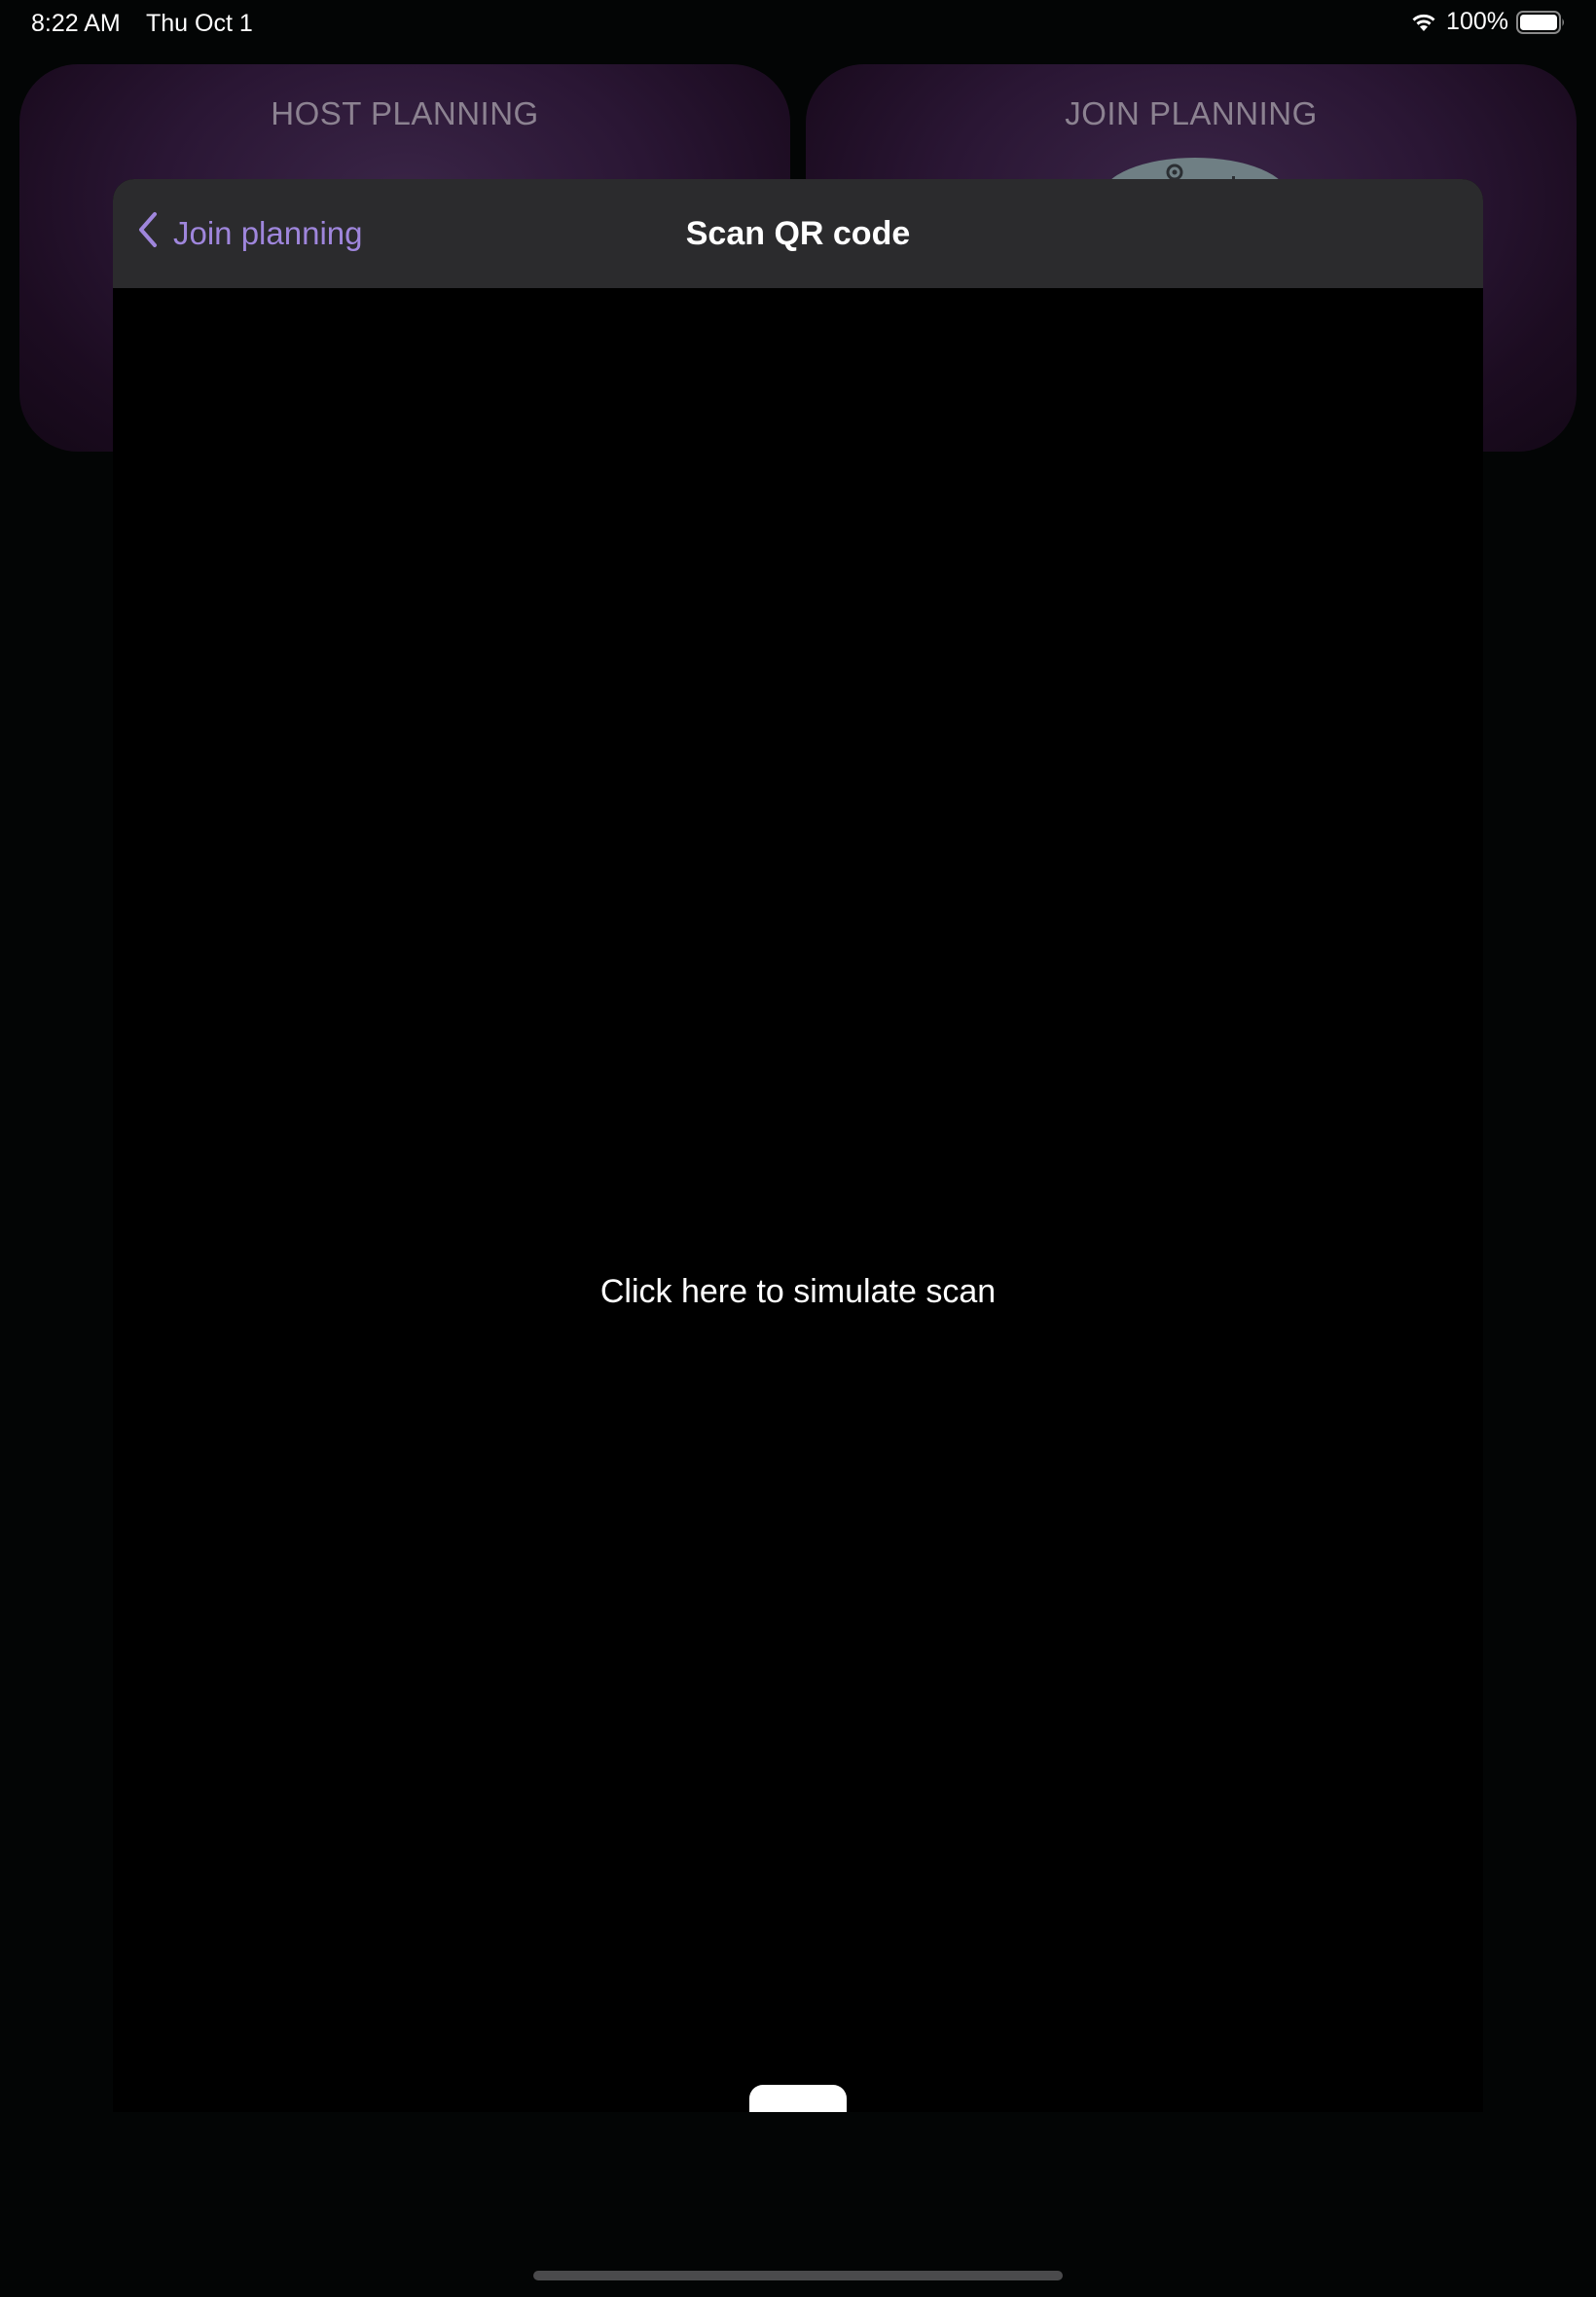 The height and width of the screenshot is (2297, 1596). Describe the element at coordinates (798, 1292) in the screenshot. I see `simulate-scan-link: Click here to simulate scan` at that location.